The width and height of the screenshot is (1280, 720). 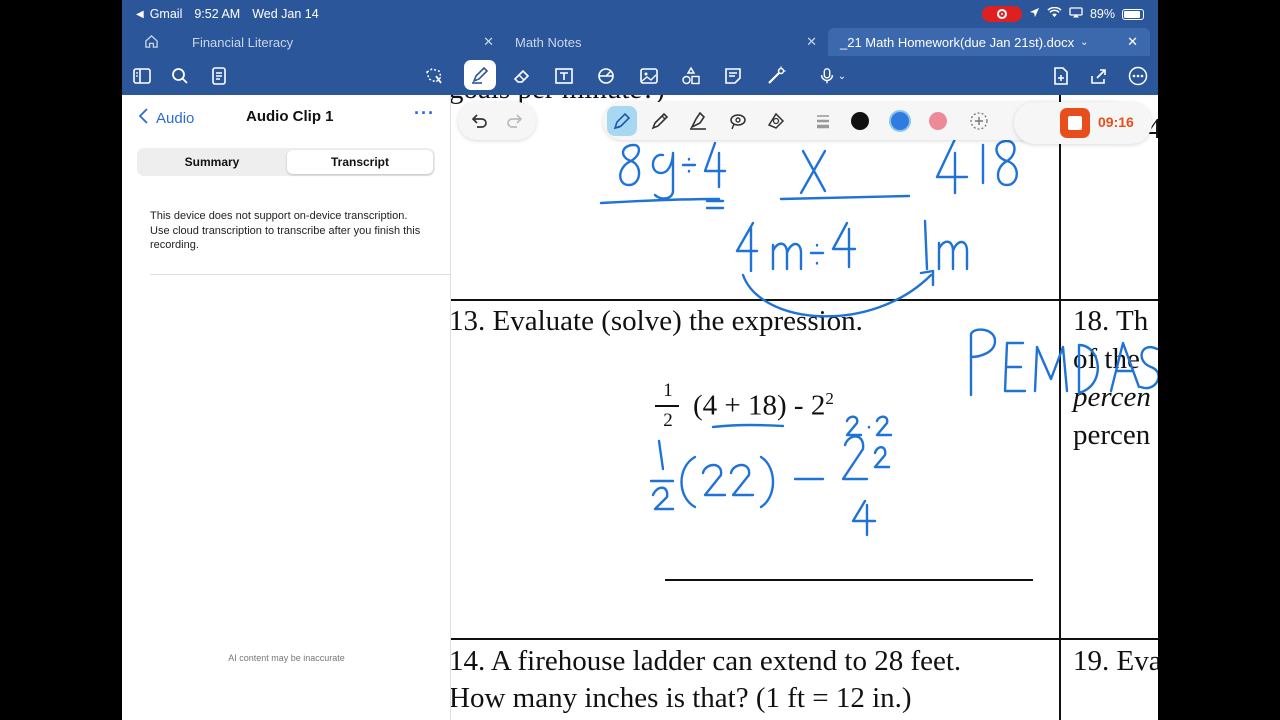 What do you see at coordinates (219, 76) in the screenshot?
I see `document-view-icon` at bounding box center [219, 76].